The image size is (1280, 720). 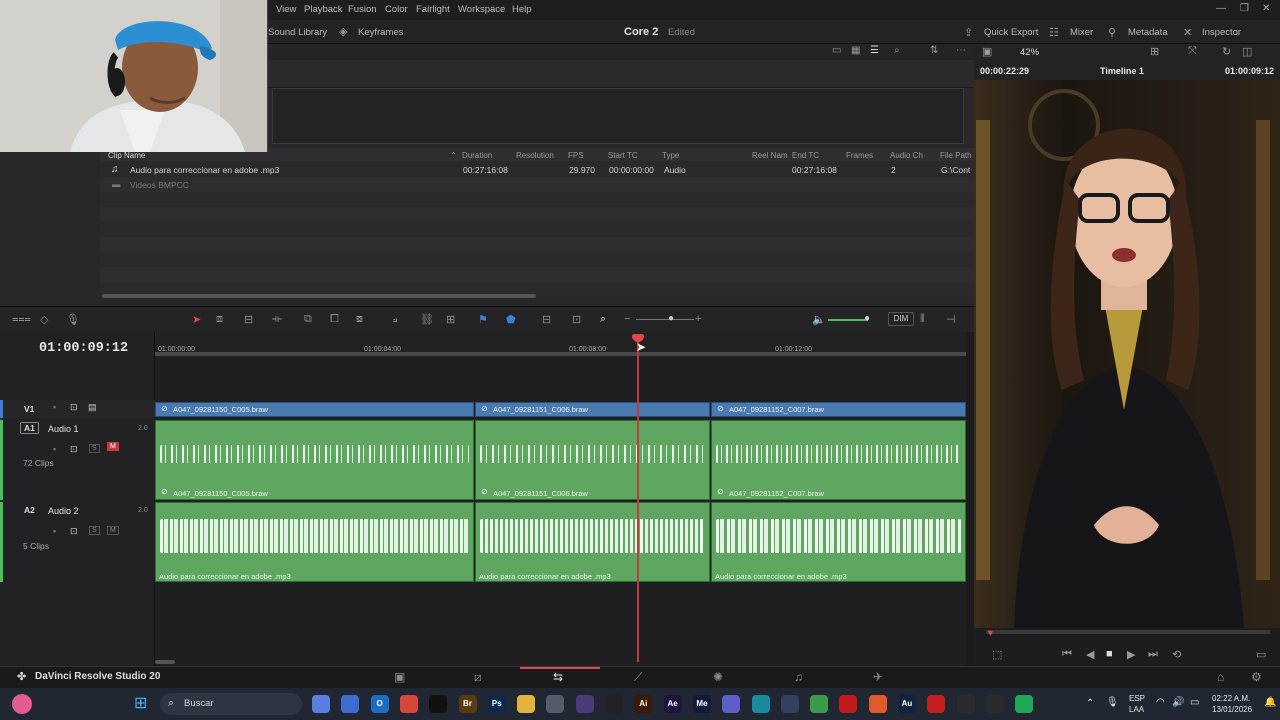 I want to click on tiktok-icon, so click(x=438, y=704).